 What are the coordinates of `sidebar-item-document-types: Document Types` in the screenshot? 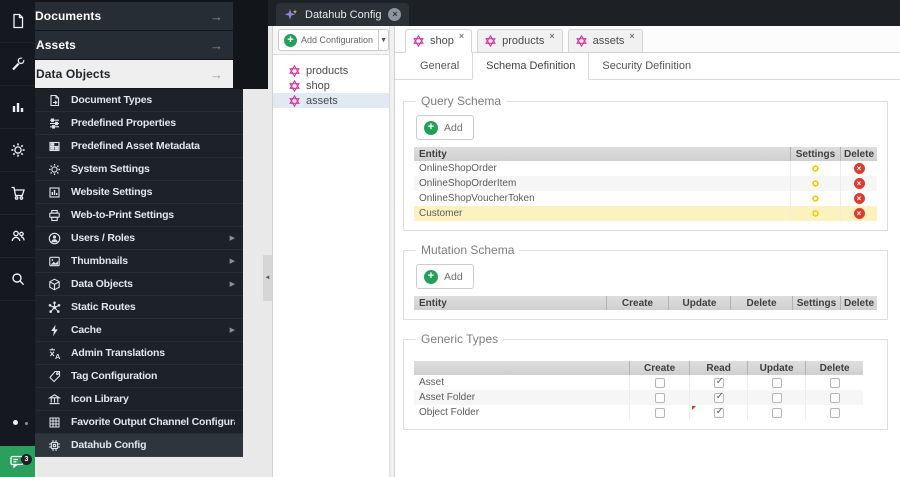 It's located at (139, 100).